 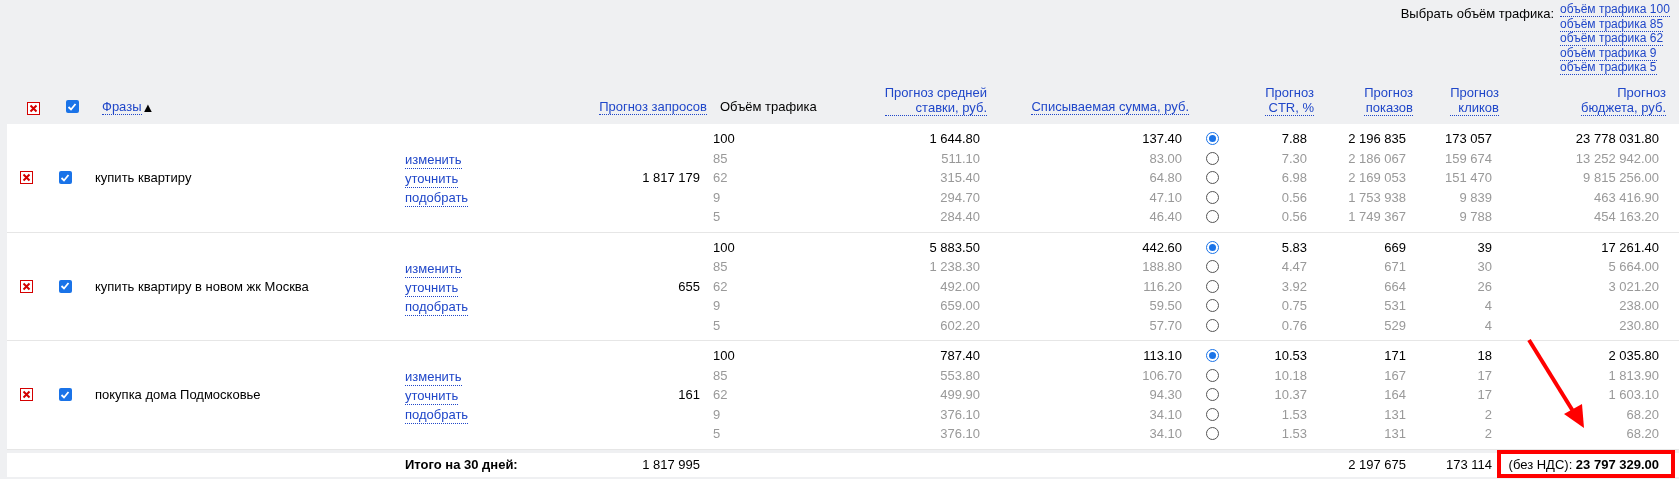 I want to click on bid-value: 5 883.50, so click(x=954, y=247).